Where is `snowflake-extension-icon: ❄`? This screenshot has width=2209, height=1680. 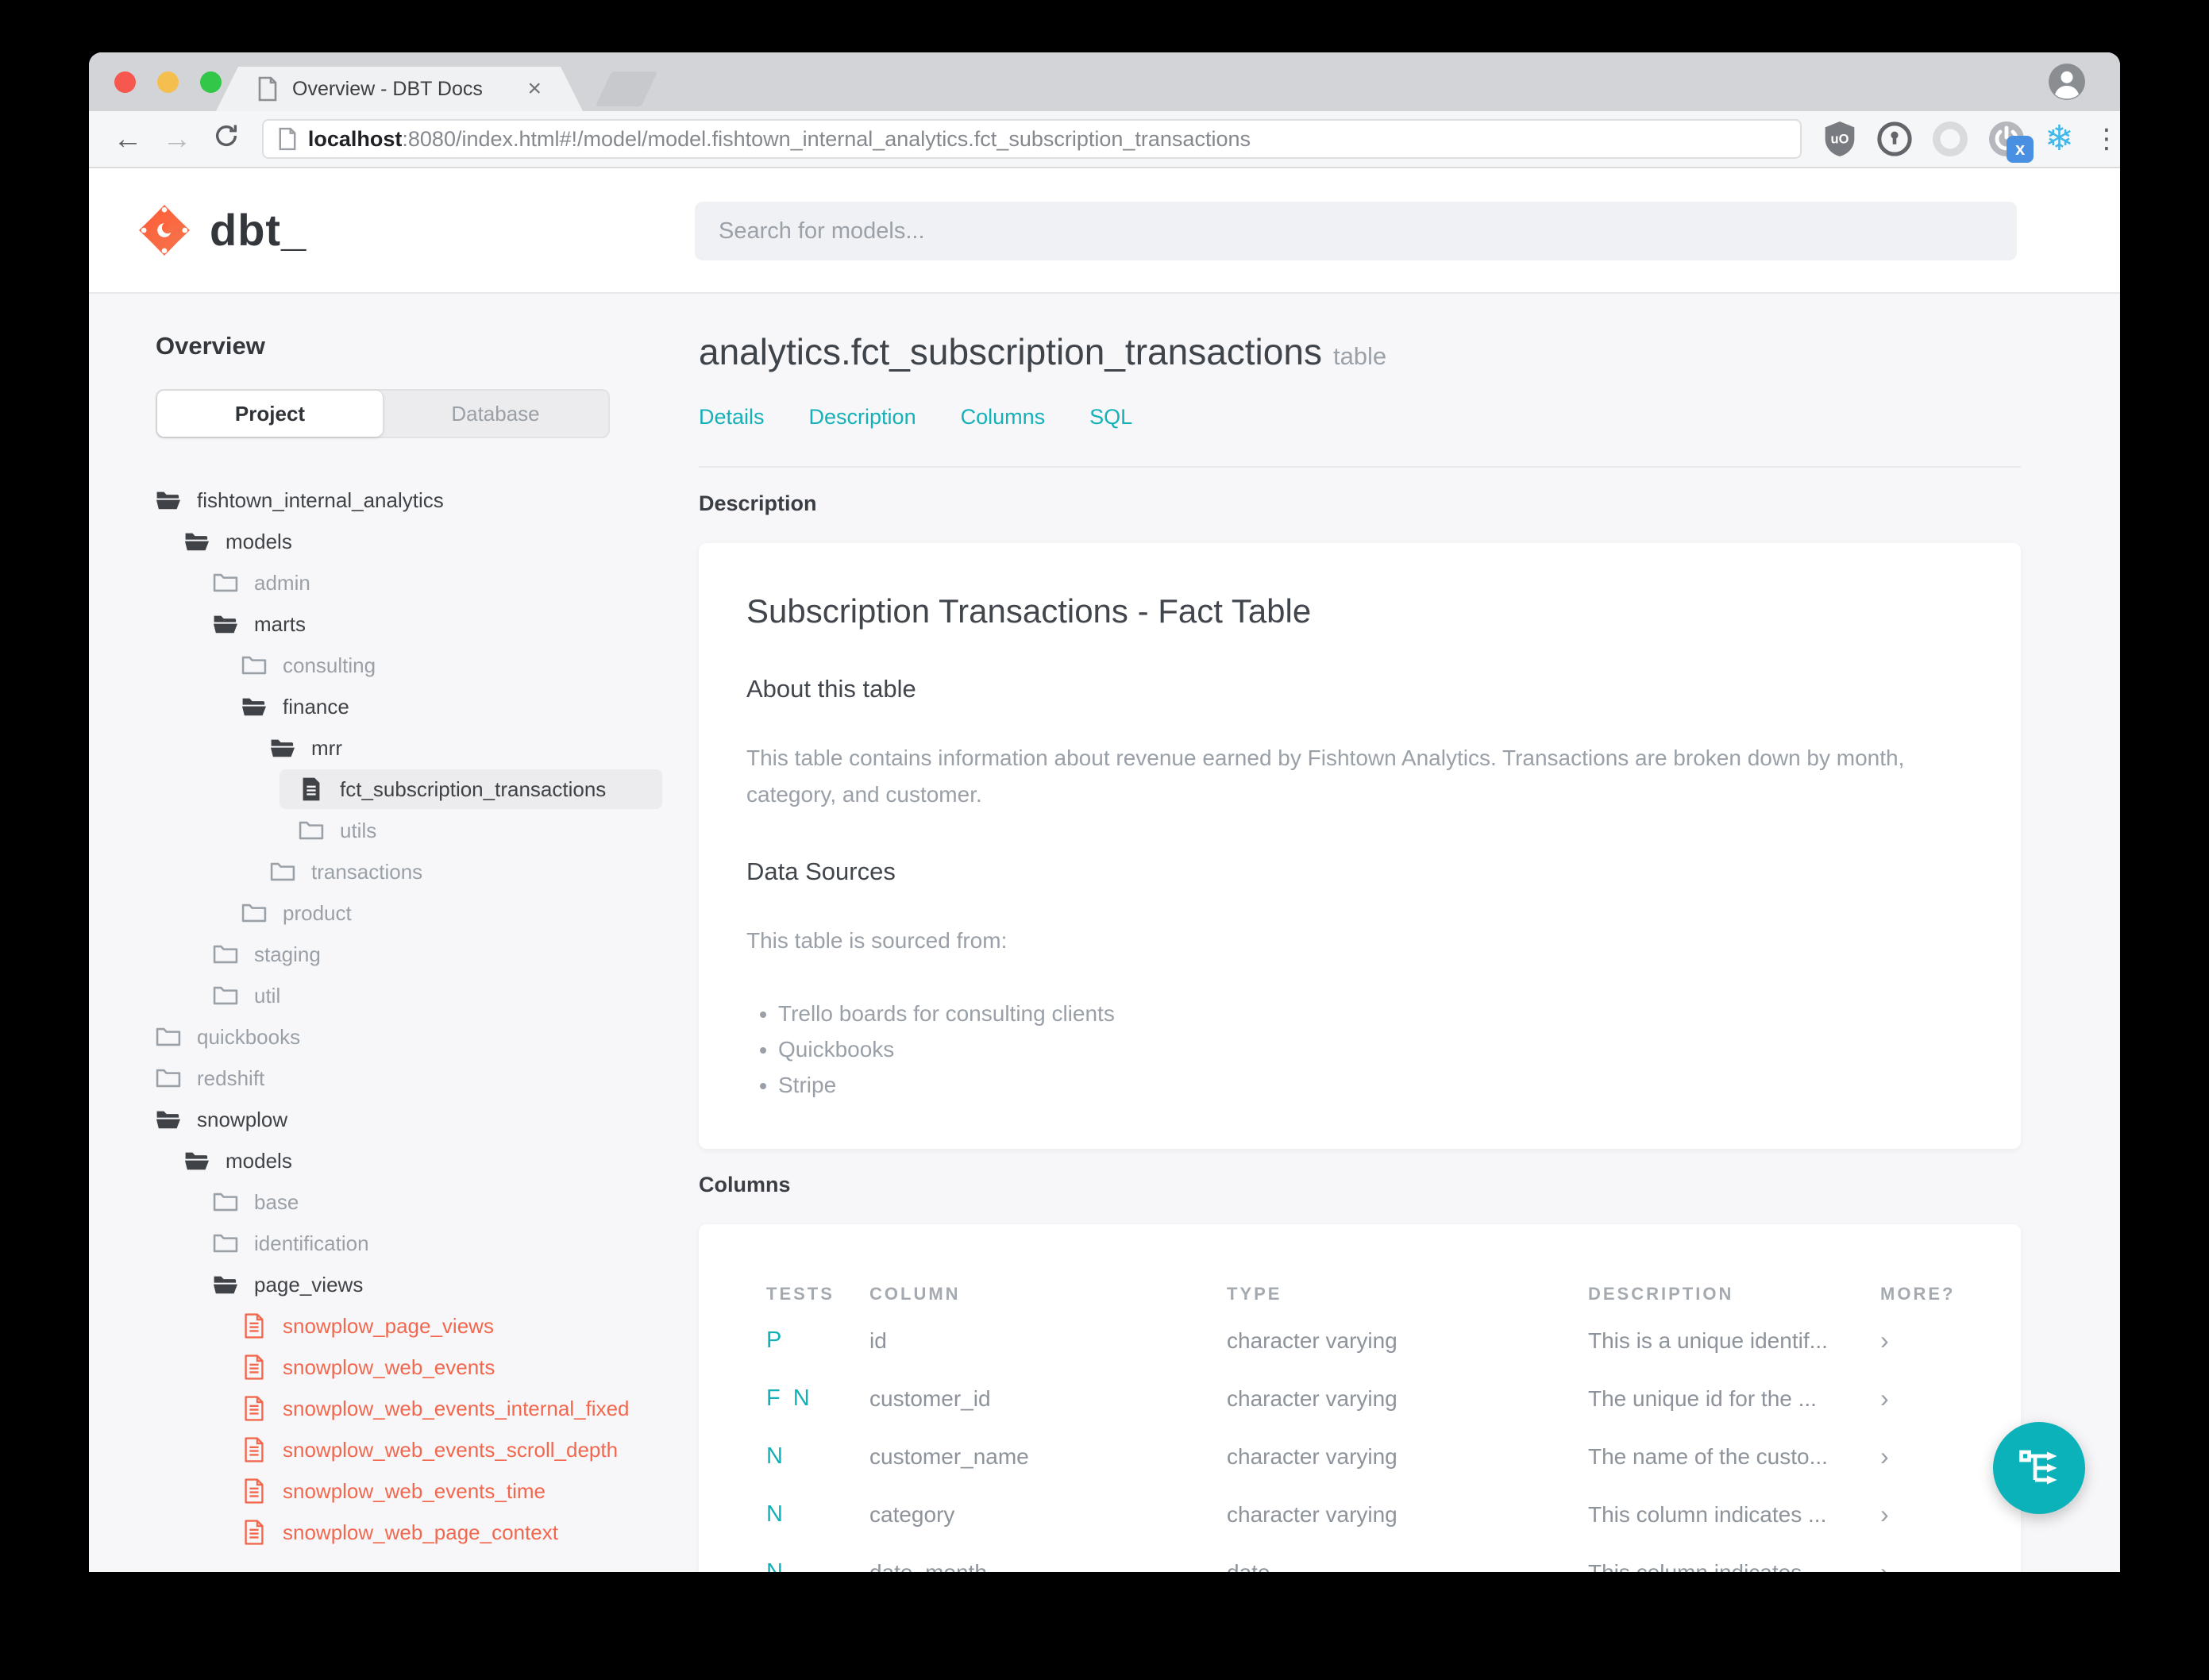 snowflake-extension-icon: ❄ is located at coordinates (2059, 138).